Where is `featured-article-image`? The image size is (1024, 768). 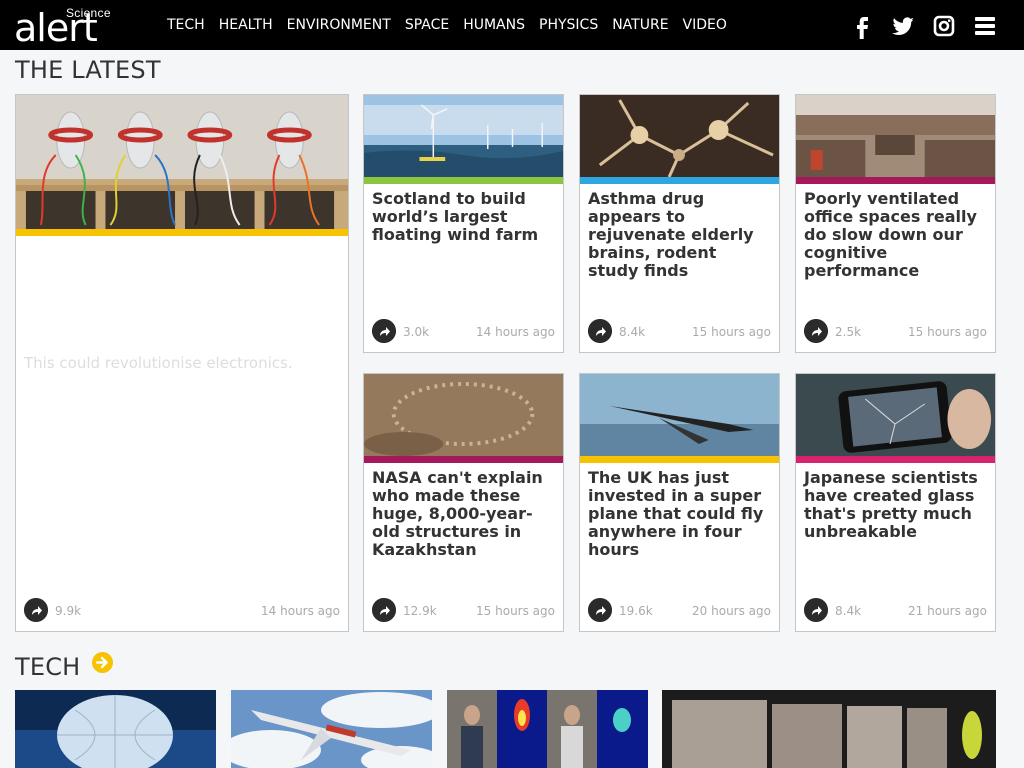
featured-article-image is located at coordinates (182, 162).